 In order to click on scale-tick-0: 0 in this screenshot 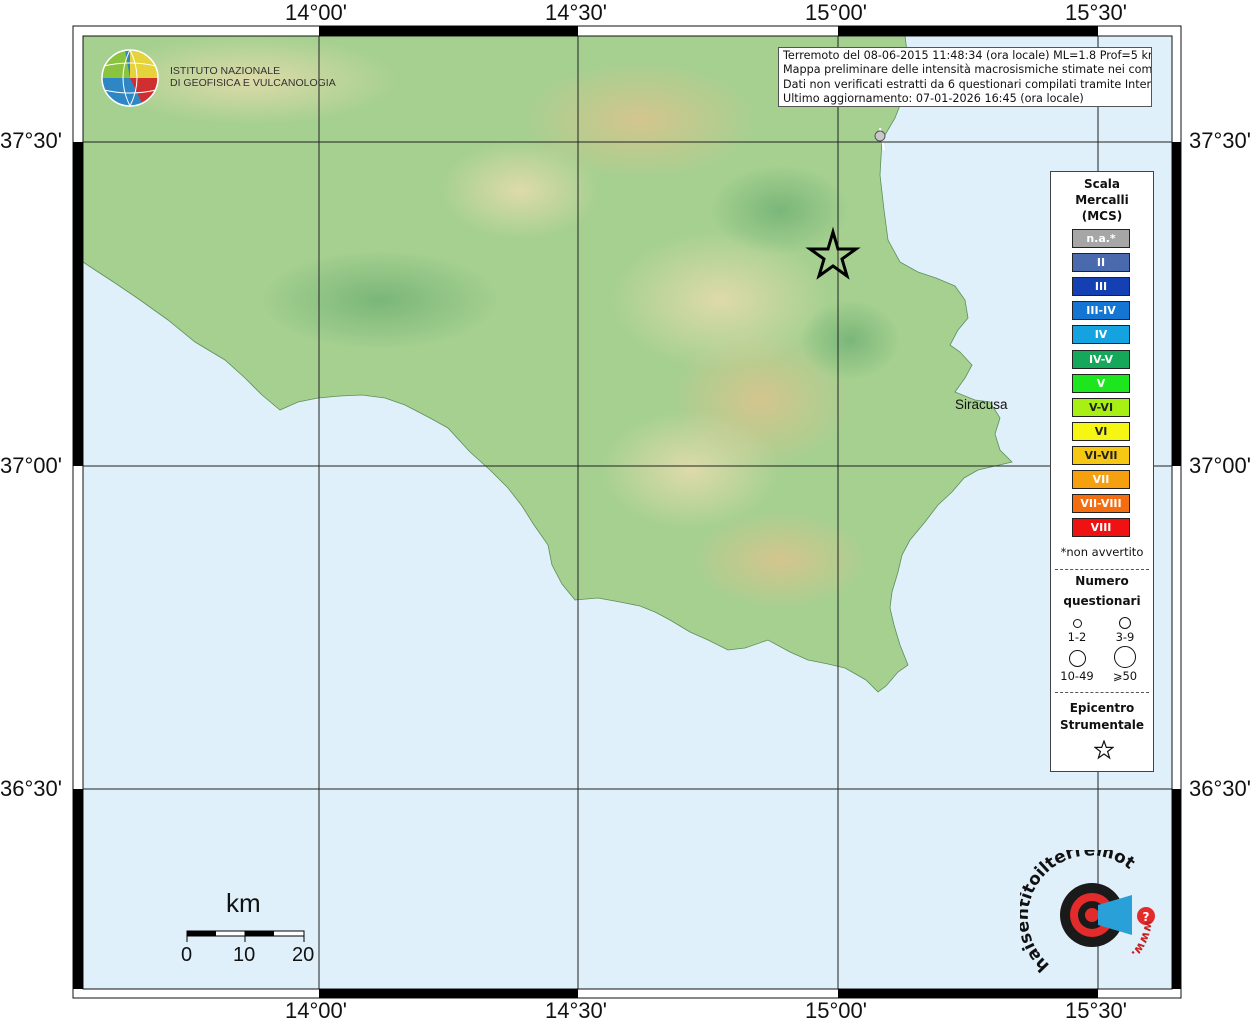, I will do `click(187, 955)`.